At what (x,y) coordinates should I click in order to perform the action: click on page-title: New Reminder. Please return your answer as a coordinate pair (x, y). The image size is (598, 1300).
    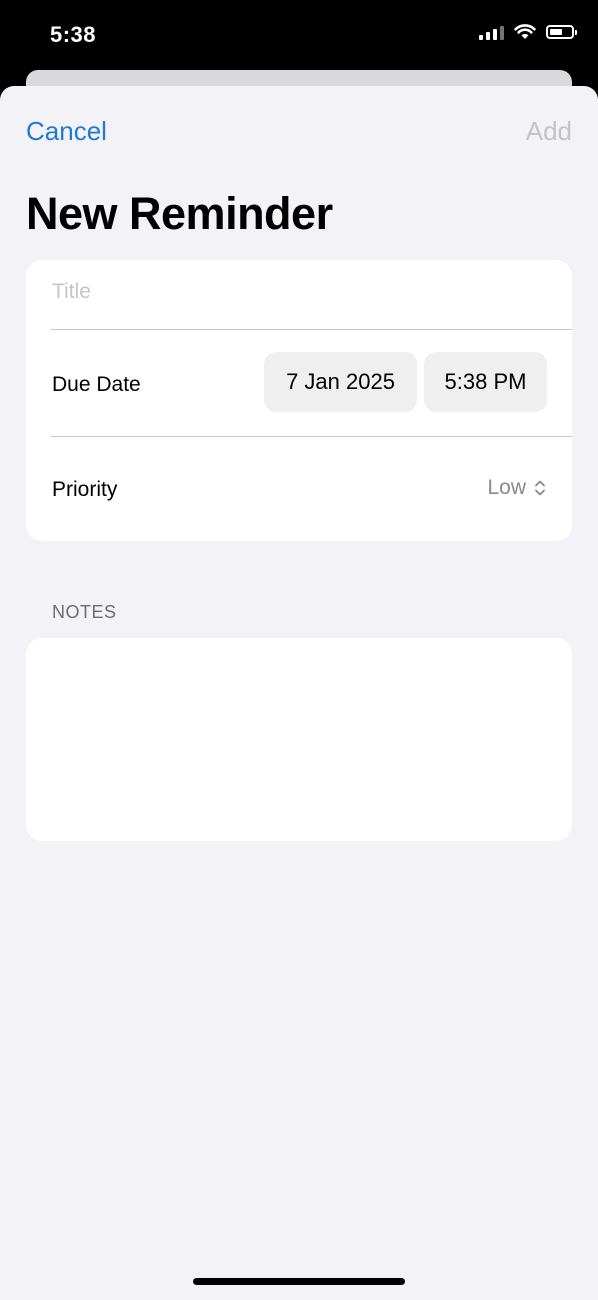
    Looking at the image, I should click on (179, 213).